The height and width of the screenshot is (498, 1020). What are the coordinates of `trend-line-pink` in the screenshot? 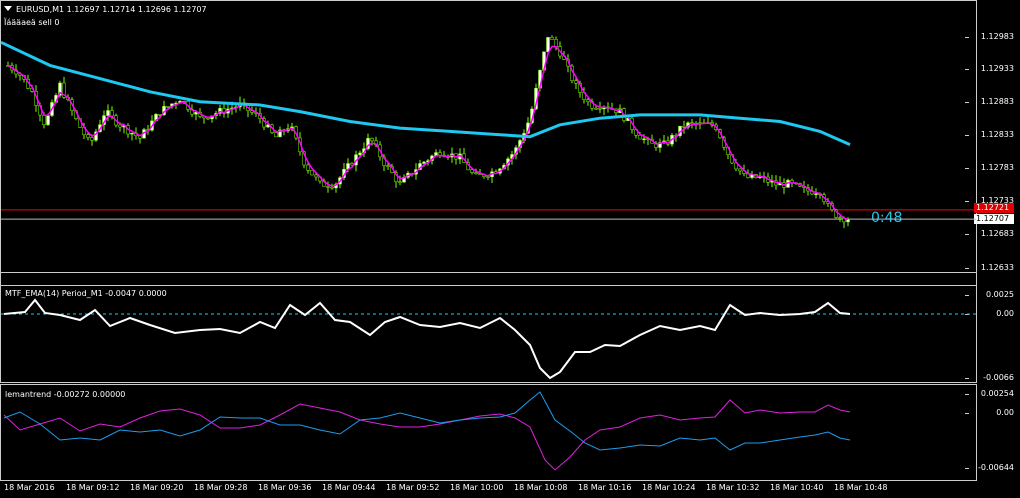 It's located at (427, 435).